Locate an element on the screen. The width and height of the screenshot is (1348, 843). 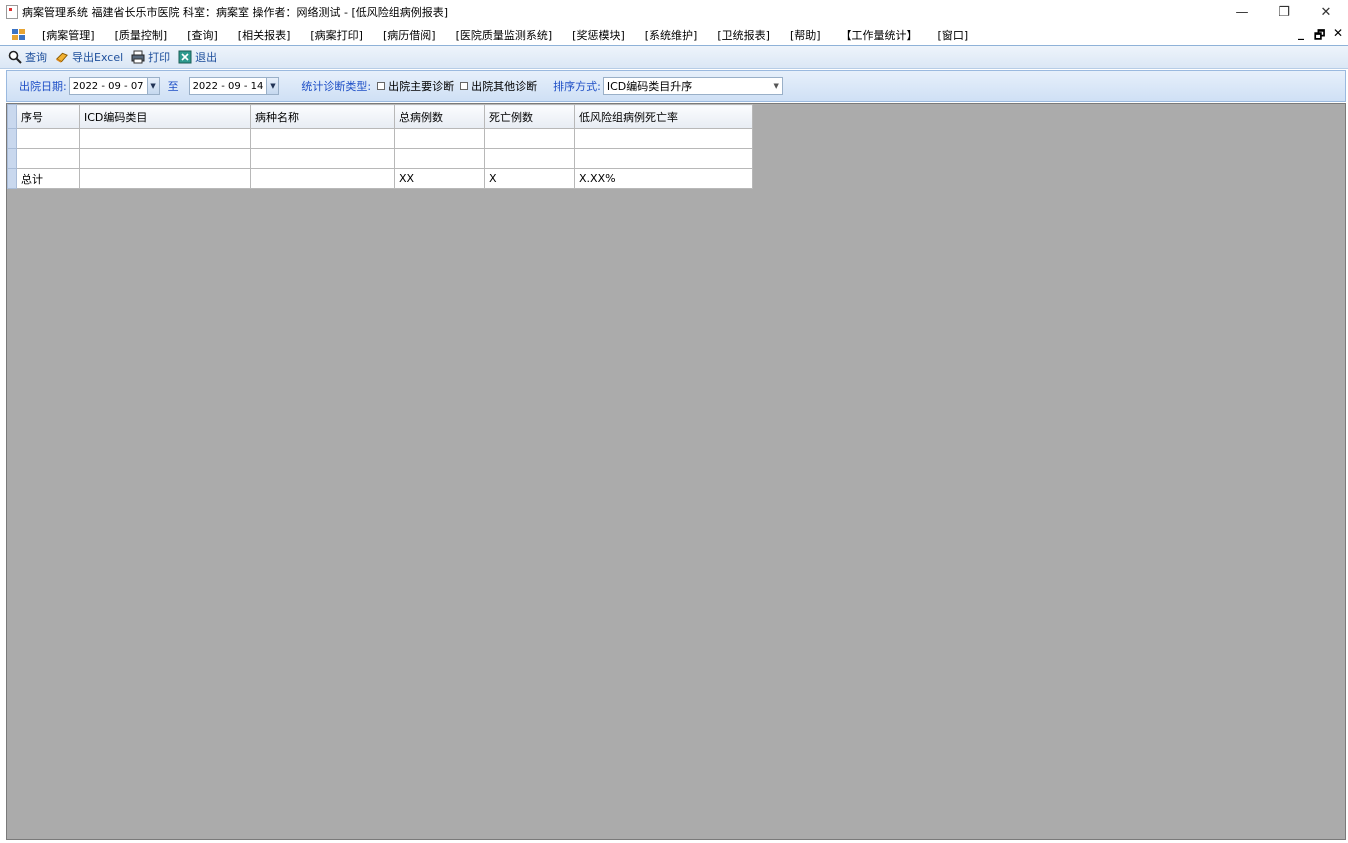
exit-button: 退出 is located at coordinates (197, 57).